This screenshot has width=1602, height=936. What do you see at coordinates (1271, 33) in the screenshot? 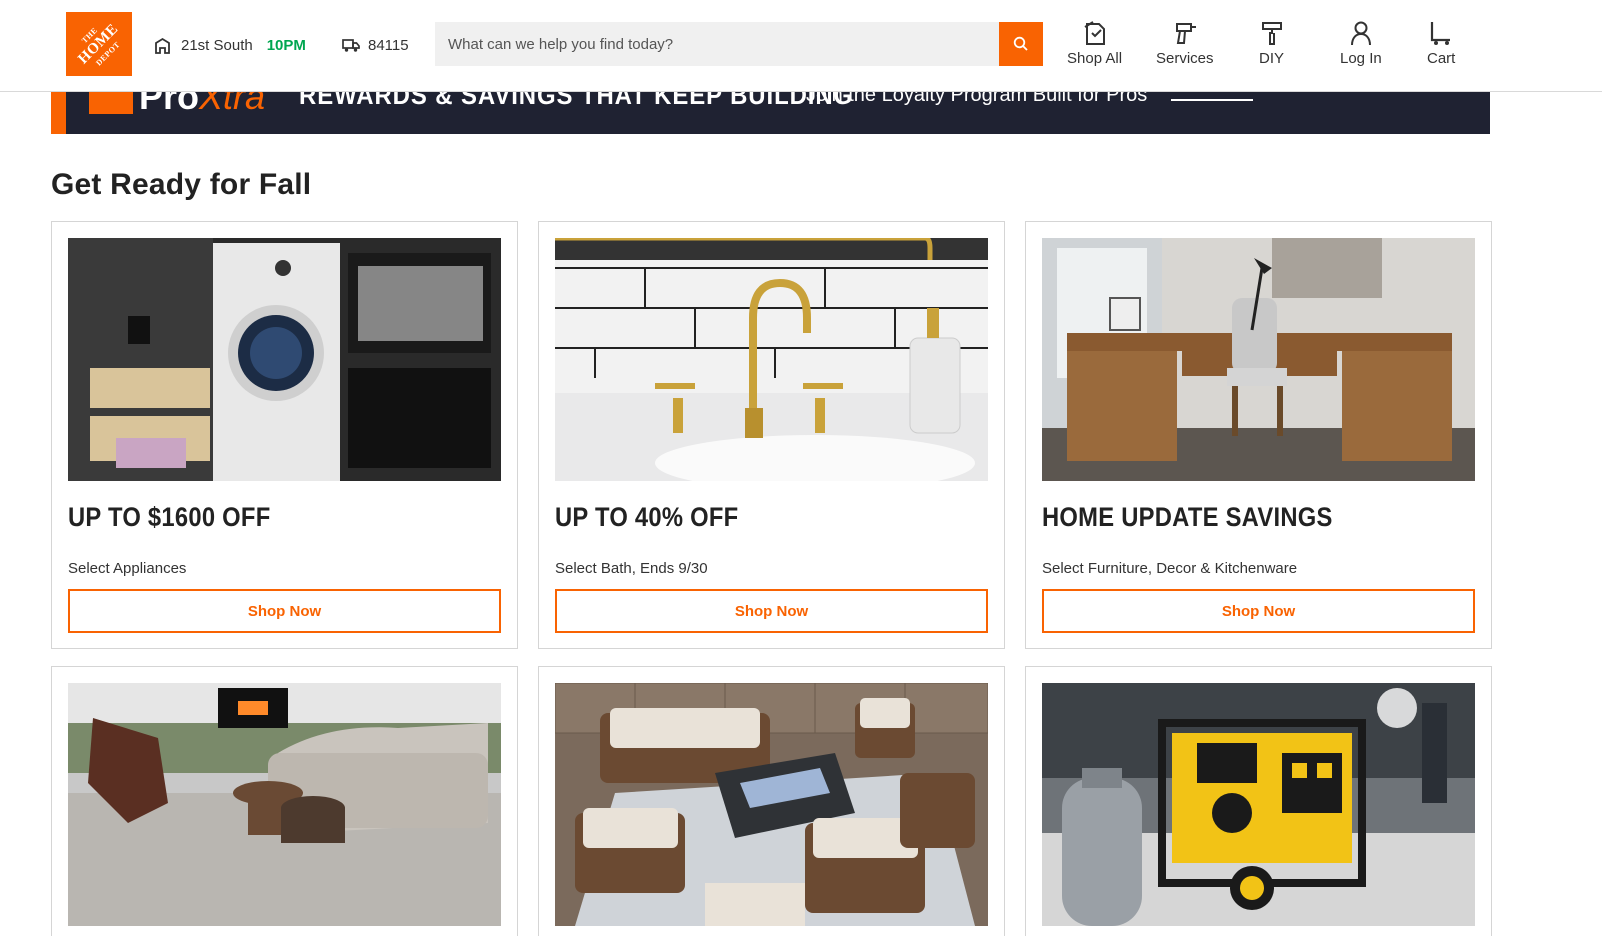
I see `paint-roller-icon` at bounding box center [1271, 33].